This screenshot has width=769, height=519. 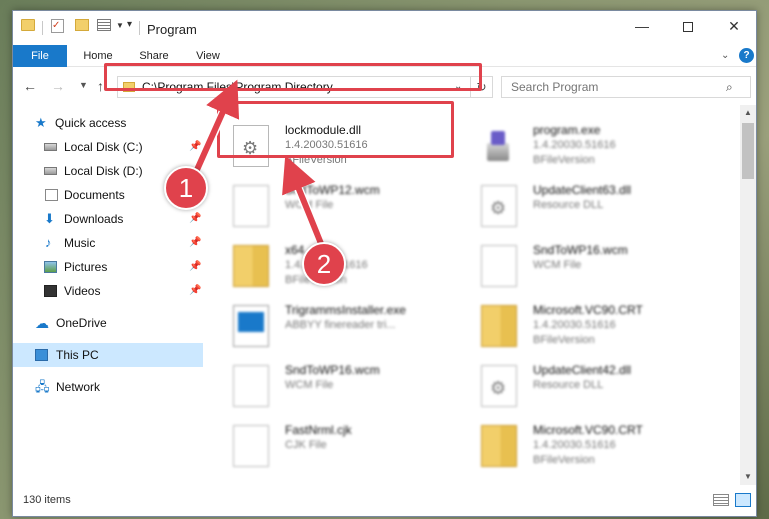 What do you see at coordinates (86, 267) in the screenshot?
I see `sidebar-item-label: Pictures` at bounding box center [86, 267].